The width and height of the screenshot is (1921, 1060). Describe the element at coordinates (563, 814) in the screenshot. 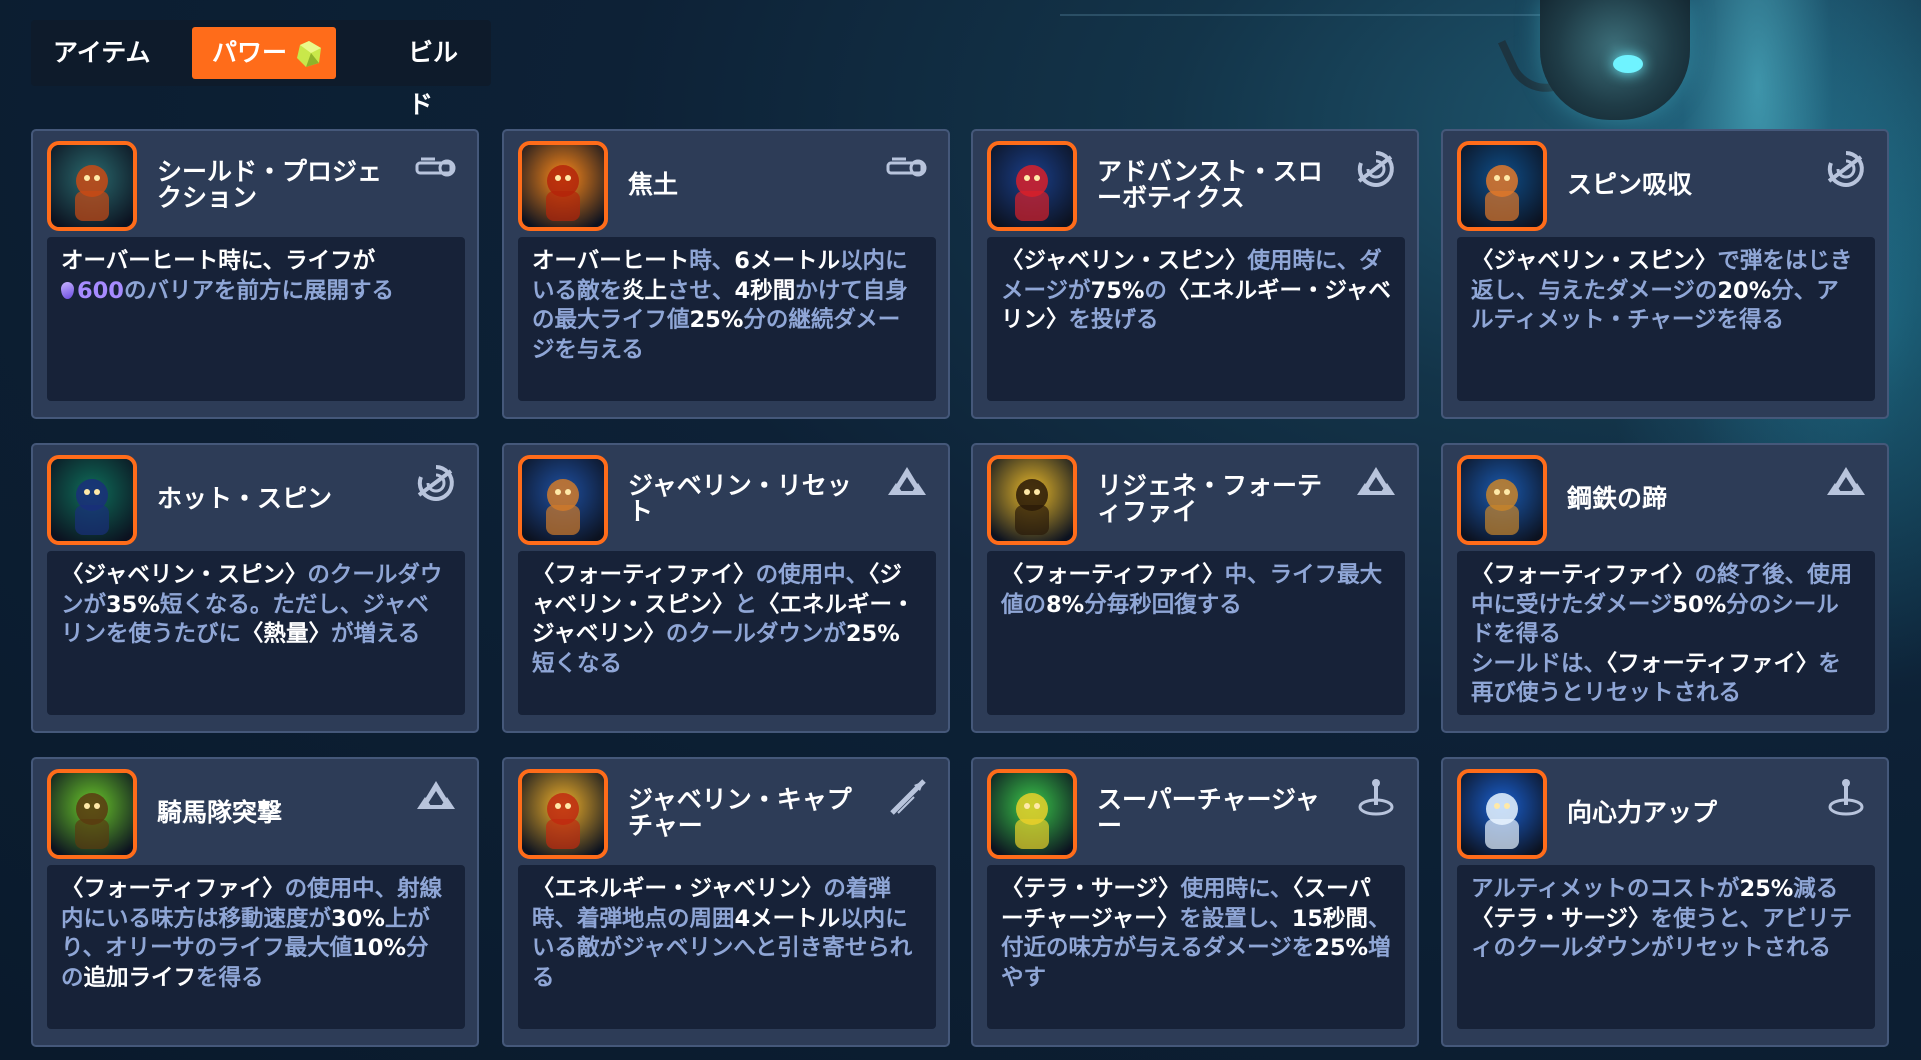

I see `javelin-capture-icon` at that location.